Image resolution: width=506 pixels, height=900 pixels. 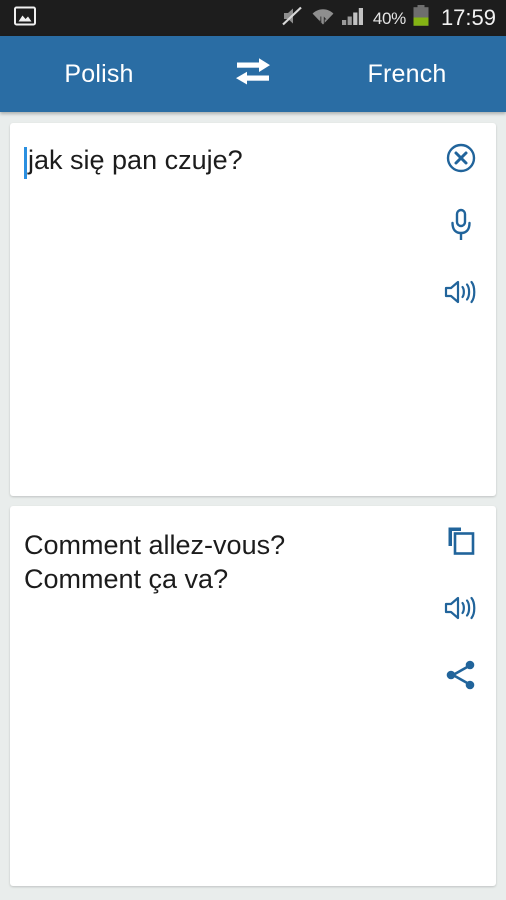 I want to click on clear-button, so click(x=461, y=160).